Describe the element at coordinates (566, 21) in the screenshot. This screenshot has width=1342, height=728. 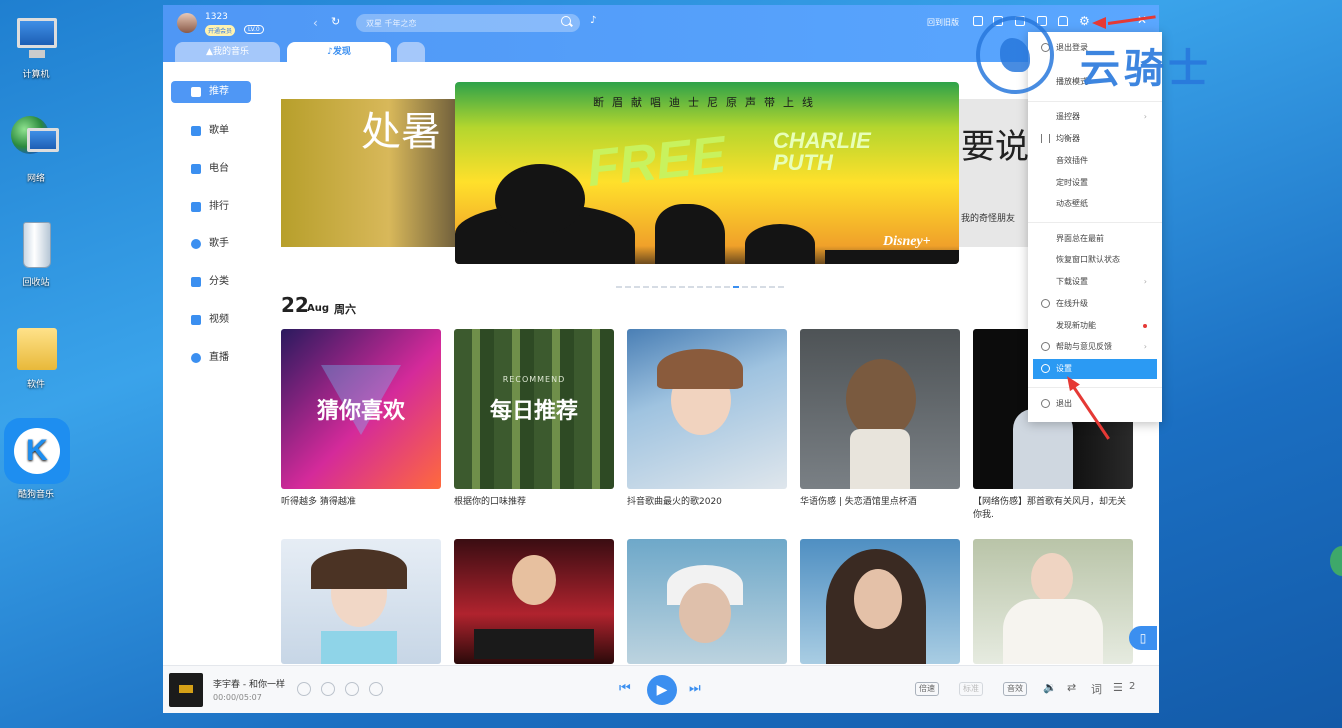
I see `search-icon` at that location.